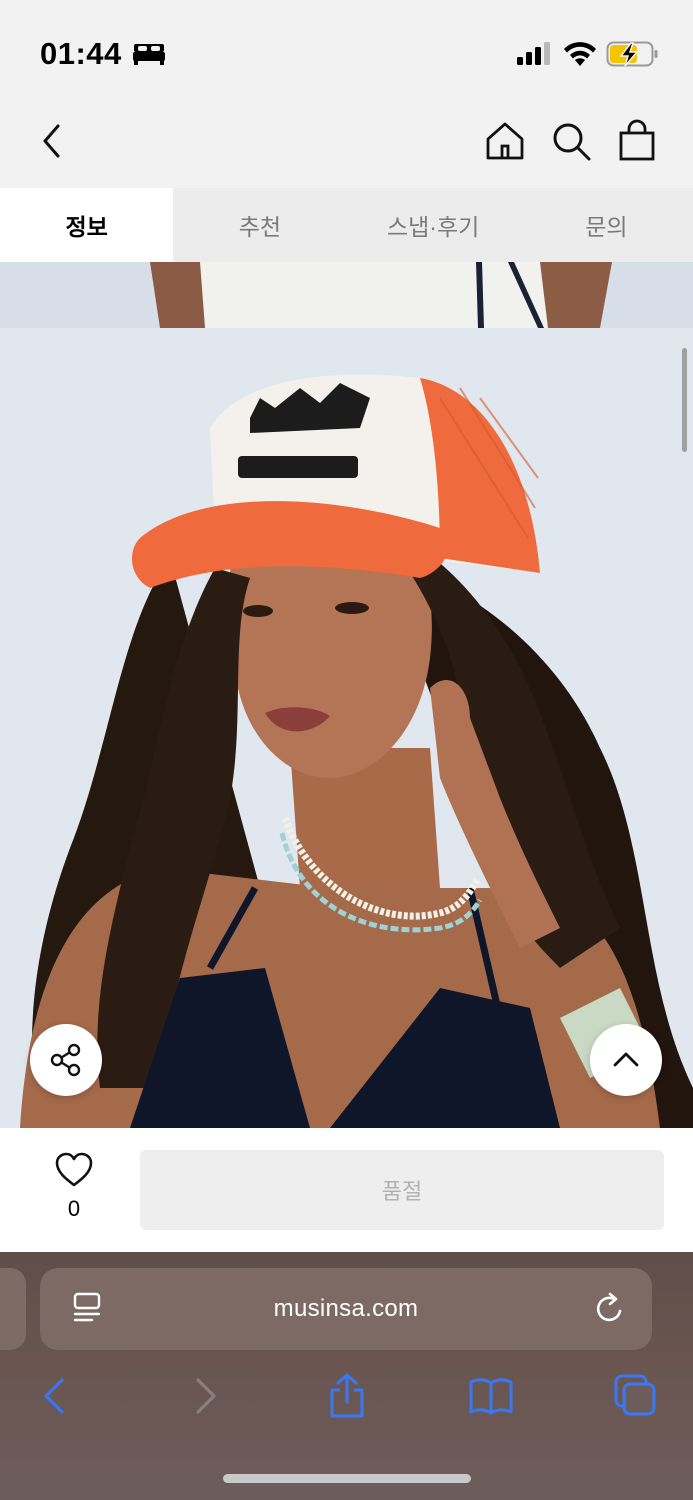 The image size is (693, 1500). Describe the element at coordinates (433, 225) in the screenshot. I see `tab-snap-reviews: 스냅·후기` at that location.